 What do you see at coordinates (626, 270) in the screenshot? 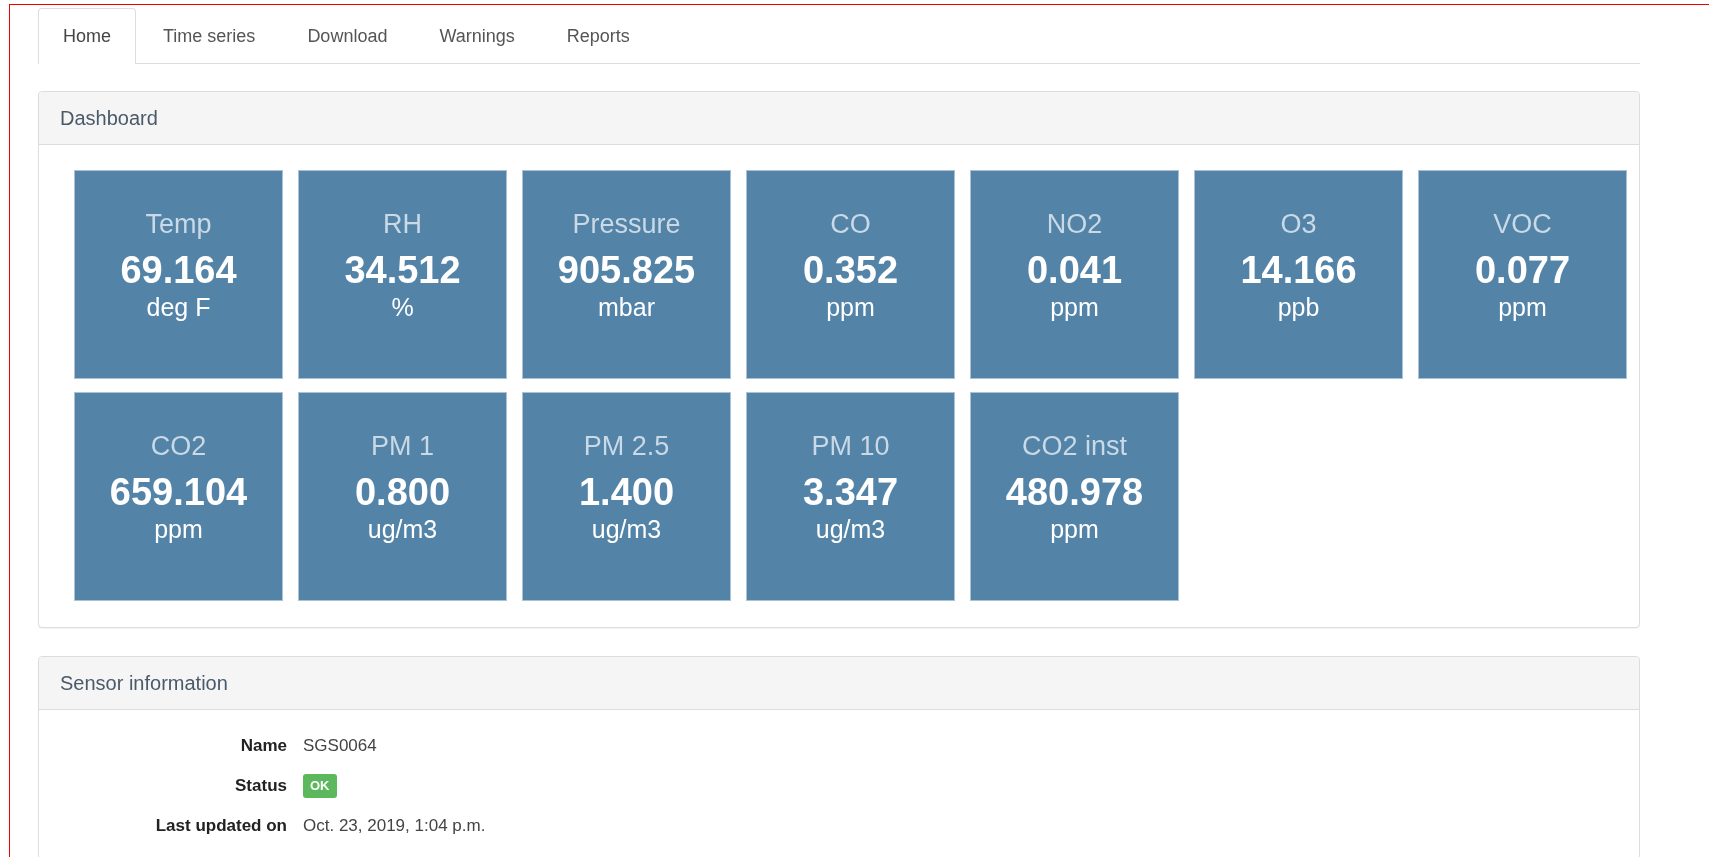
I see `metric-value: 905.825` at bounding box center [626, 270].